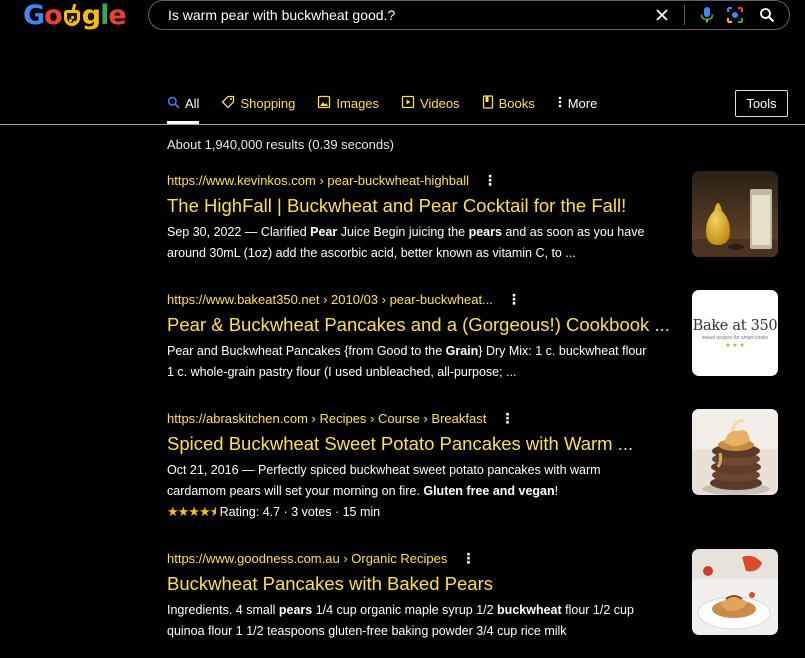  I want to click on snippet-bold: Gluten free and vegan, so click(489, 491).